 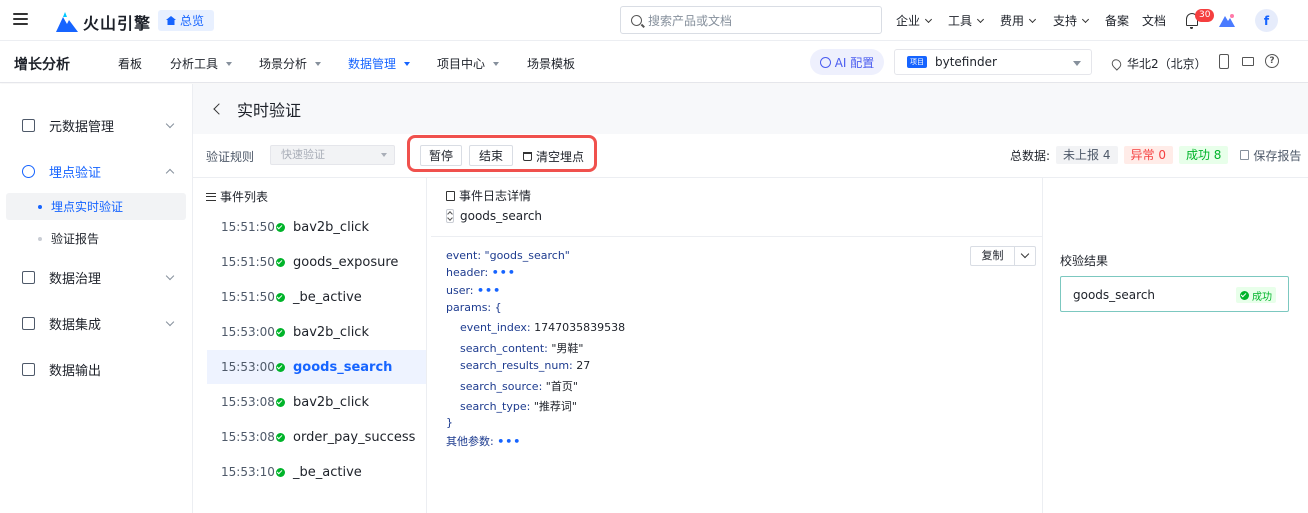 I want to click on result-card: goods_search 成功, so click(x=1174, y=294).